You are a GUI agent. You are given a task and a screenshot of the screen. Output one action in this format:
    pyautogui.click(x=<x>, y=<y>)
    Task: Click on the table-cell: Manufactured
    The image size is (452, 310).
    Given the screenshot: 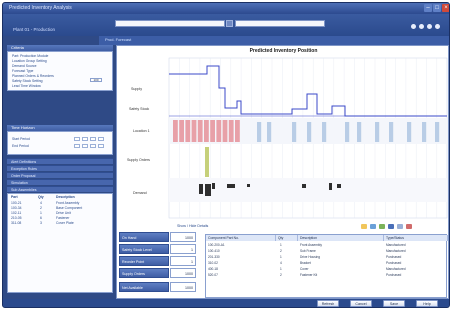 What is the action you would take?
    pyautogui.click(x=396, y=251)
    